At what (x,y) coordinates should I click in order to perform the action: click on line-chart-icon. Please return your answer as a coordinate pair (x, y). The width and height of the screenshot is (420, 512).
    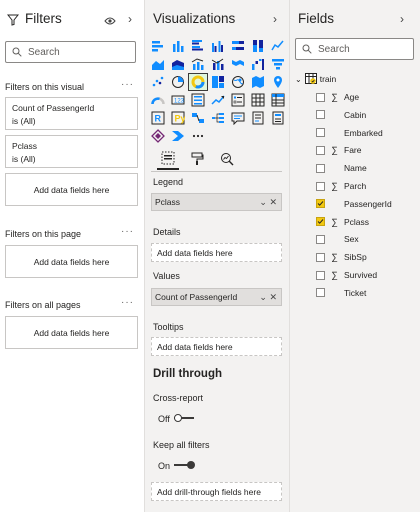
    Looking at the image, I should click on (278, 46).